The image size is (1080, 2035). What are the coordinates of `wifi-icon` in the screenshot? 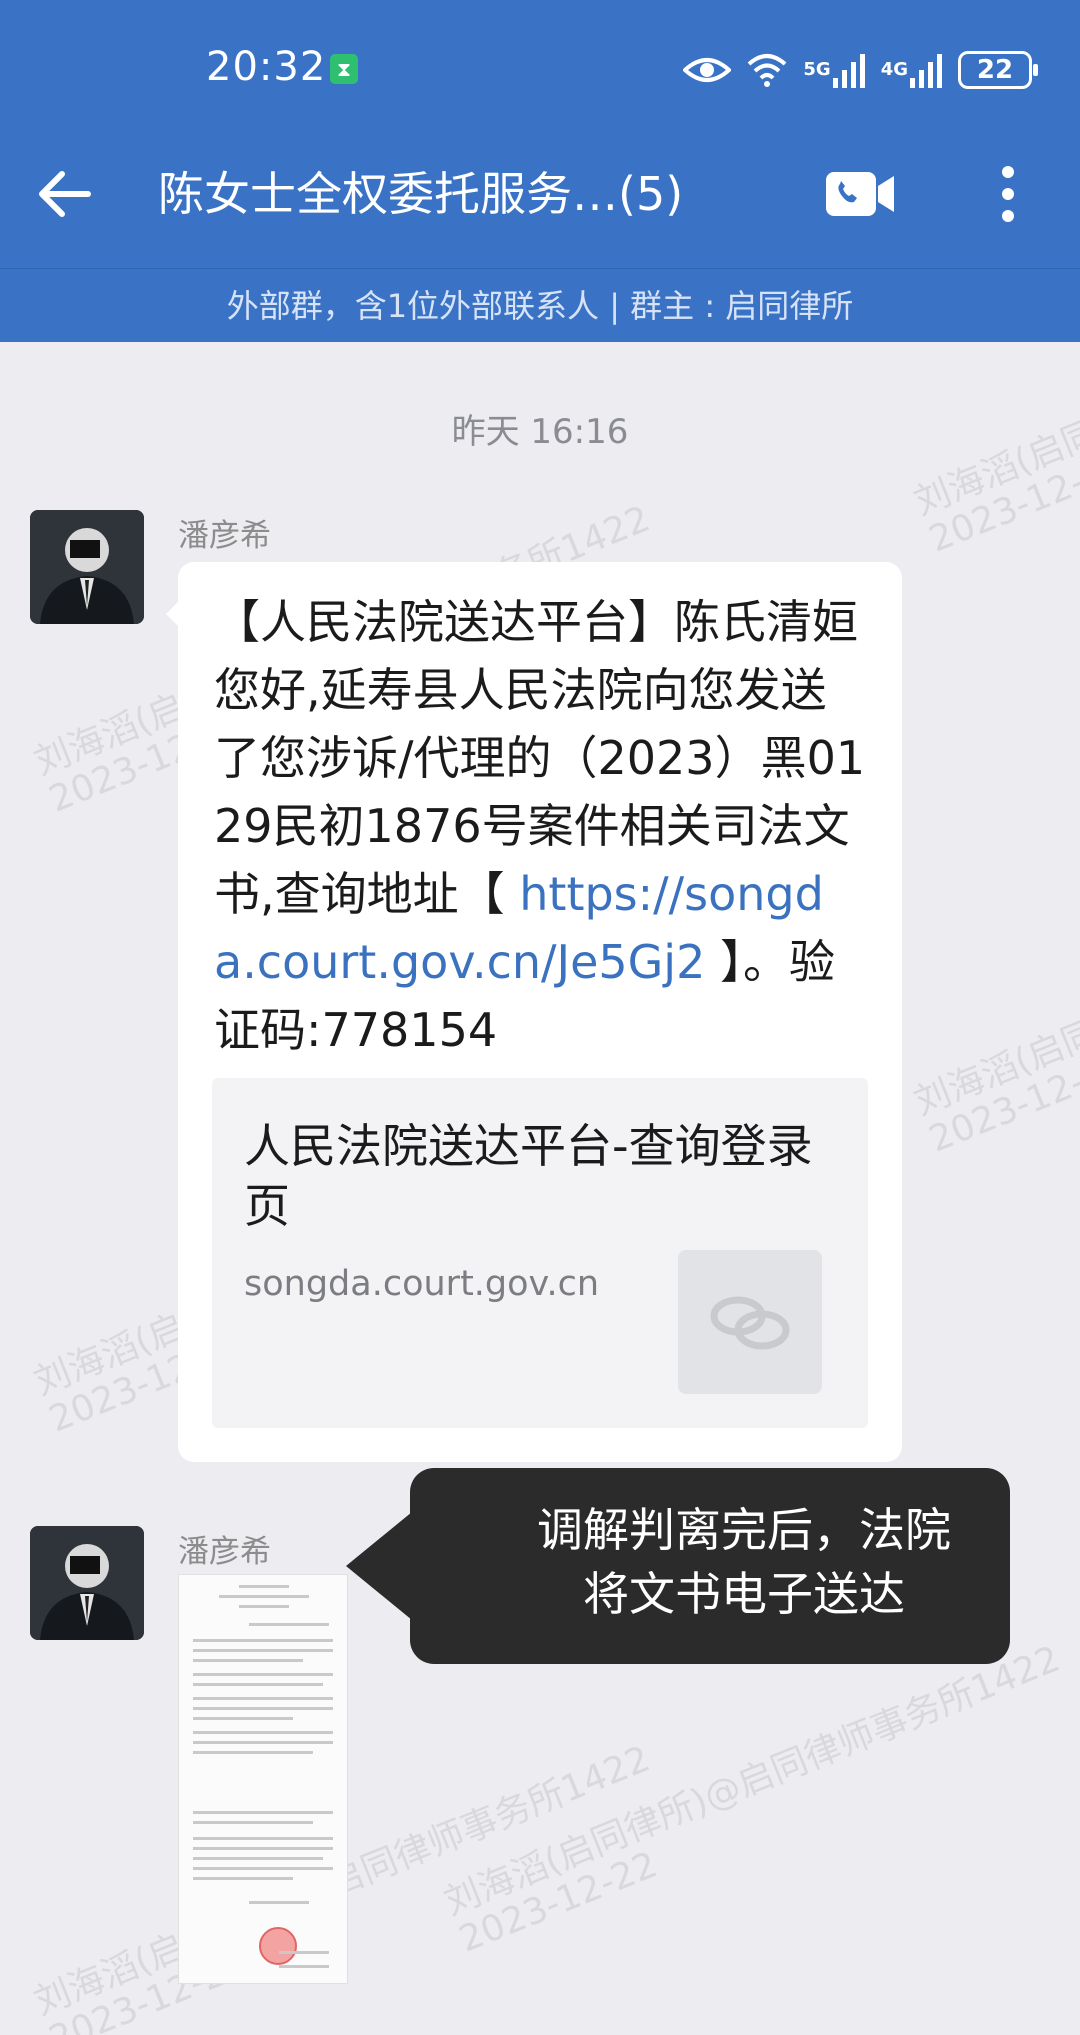 It's located at (767, 70).